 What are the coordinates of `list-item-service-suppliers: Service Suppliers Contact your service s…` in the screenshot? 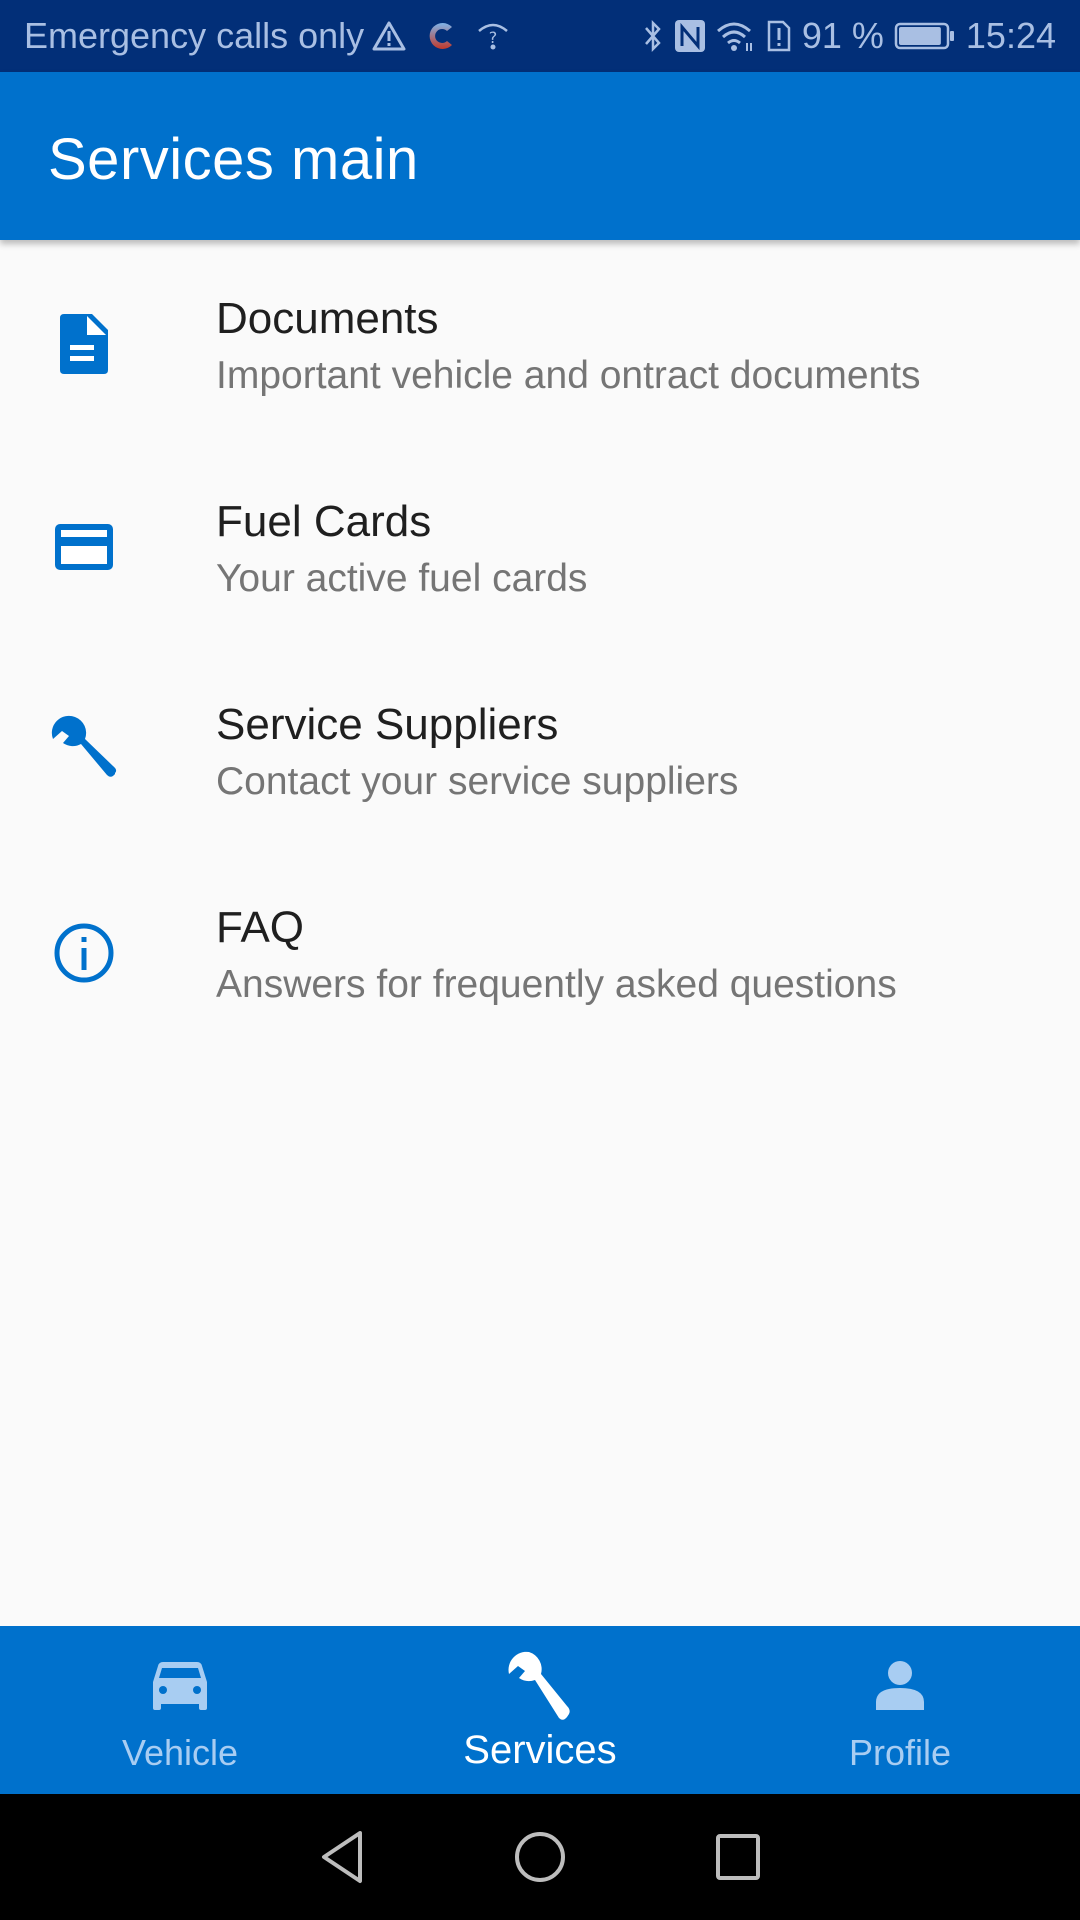 It's located at (540, 747).